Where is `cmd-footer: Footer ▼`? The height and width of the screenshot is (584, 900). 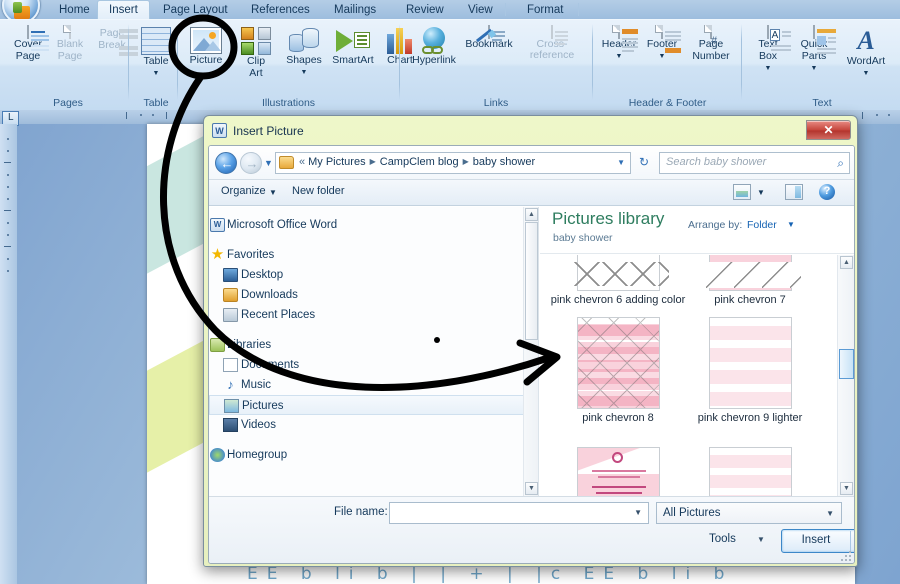
cmd-footer: Footer ▼ is located at coordinates (662, 43).